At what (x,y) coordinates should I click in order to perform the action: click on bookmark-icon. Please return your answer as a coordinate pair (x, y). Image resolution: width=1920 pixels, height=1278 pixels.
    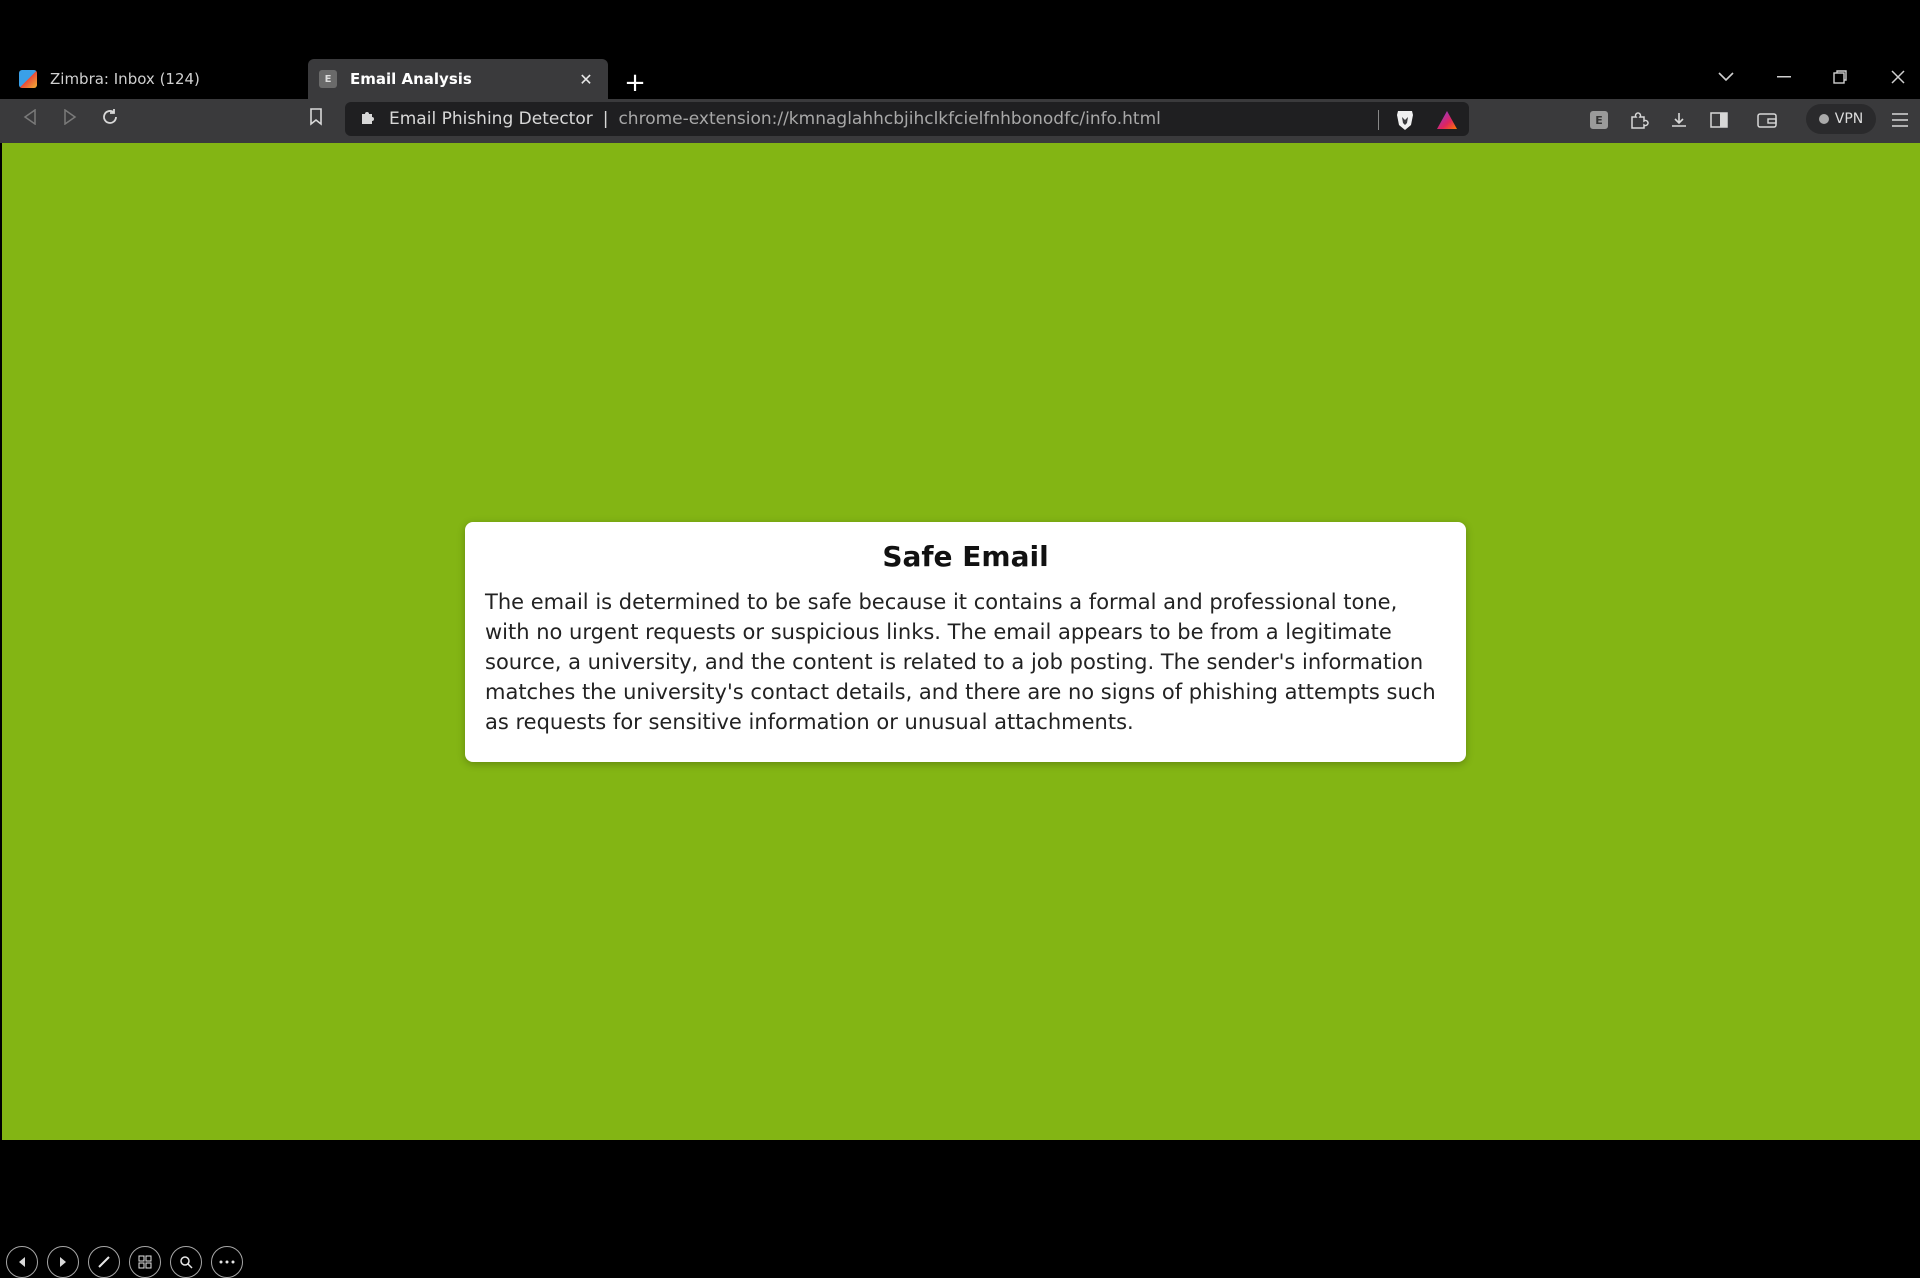
    Looking at the image, I should click on (316, 117).